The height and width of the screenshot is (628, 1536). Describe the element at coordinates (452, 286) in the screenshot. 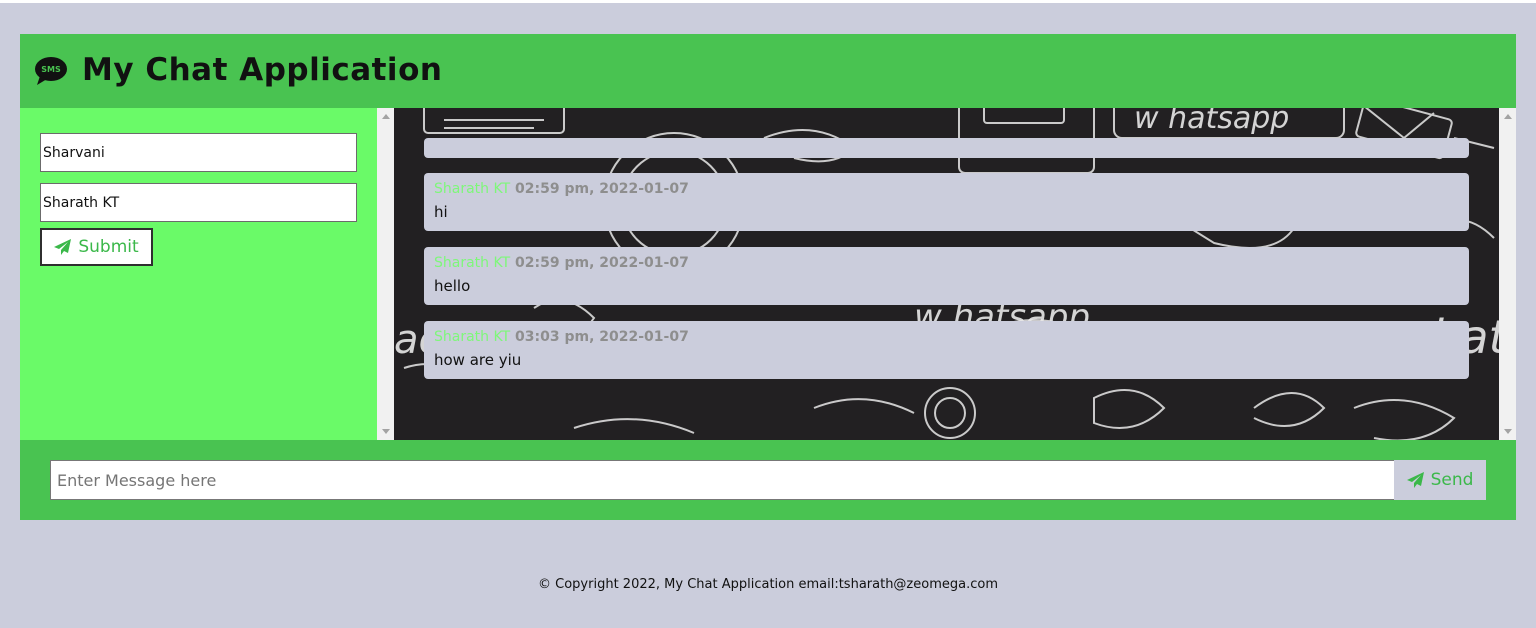

I see `message-text: hello` at that location.